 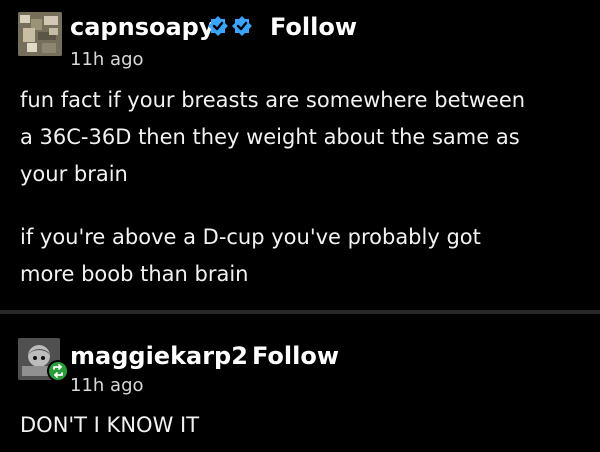 I want to click on post-paragraph: DON'T I KNOW IT, so click(x=109, y=425).